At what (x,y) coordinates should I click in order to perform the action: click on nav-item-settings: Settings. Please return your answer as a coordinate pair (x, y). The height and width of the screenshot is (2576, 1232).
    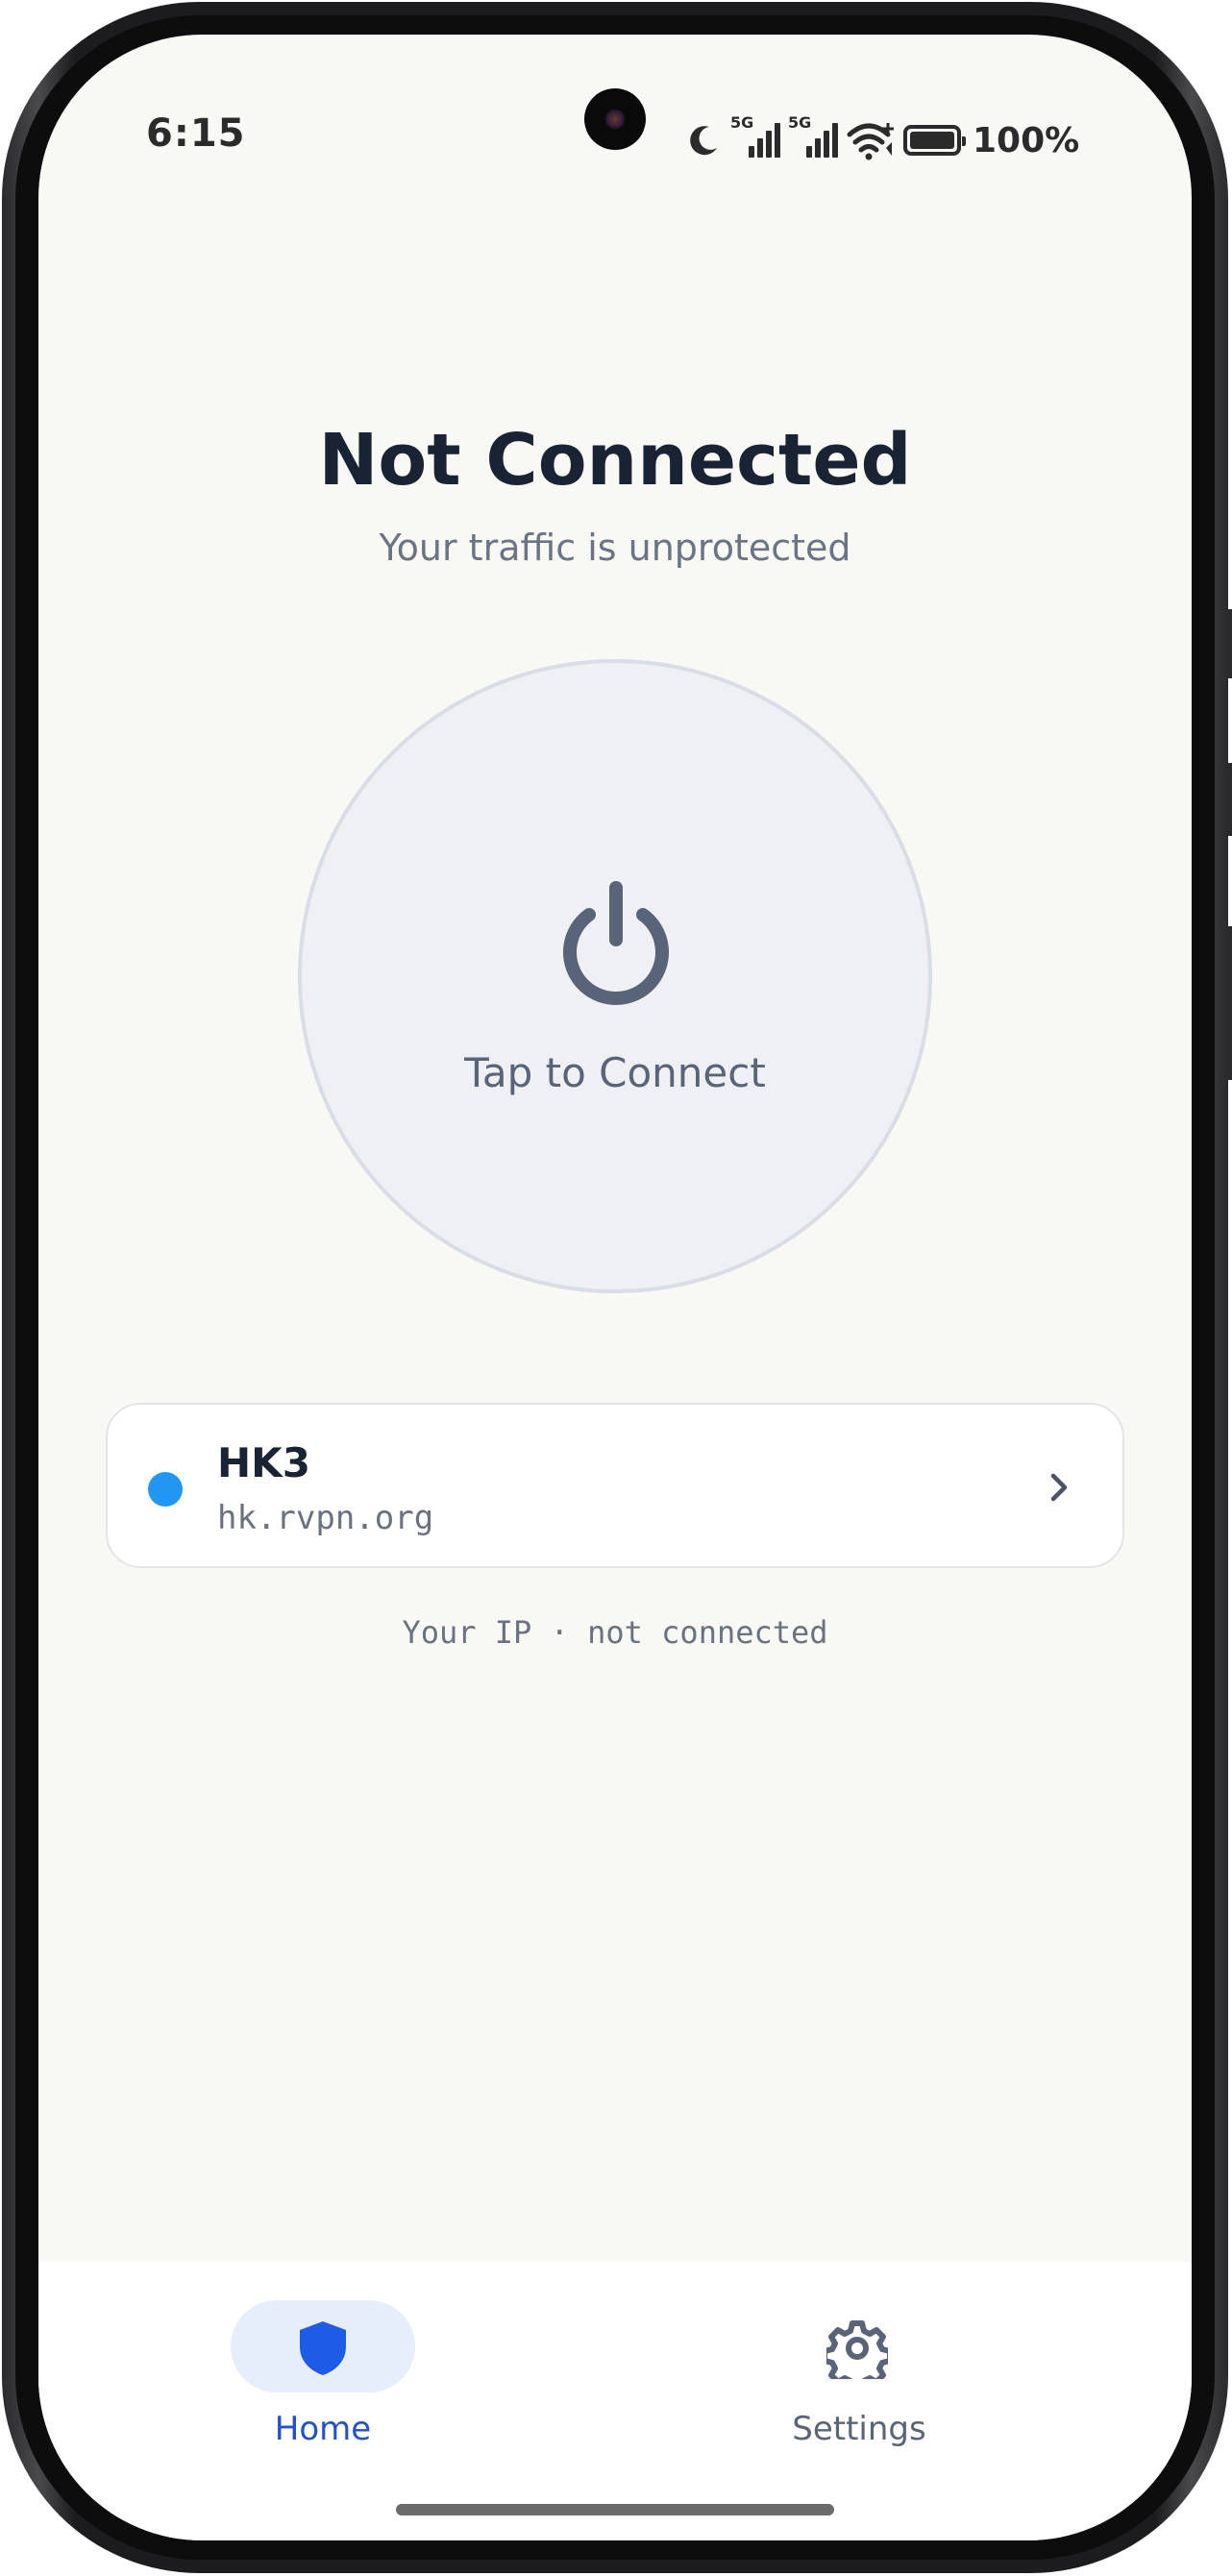
    Looking at the image, I should click on (859, 2358).